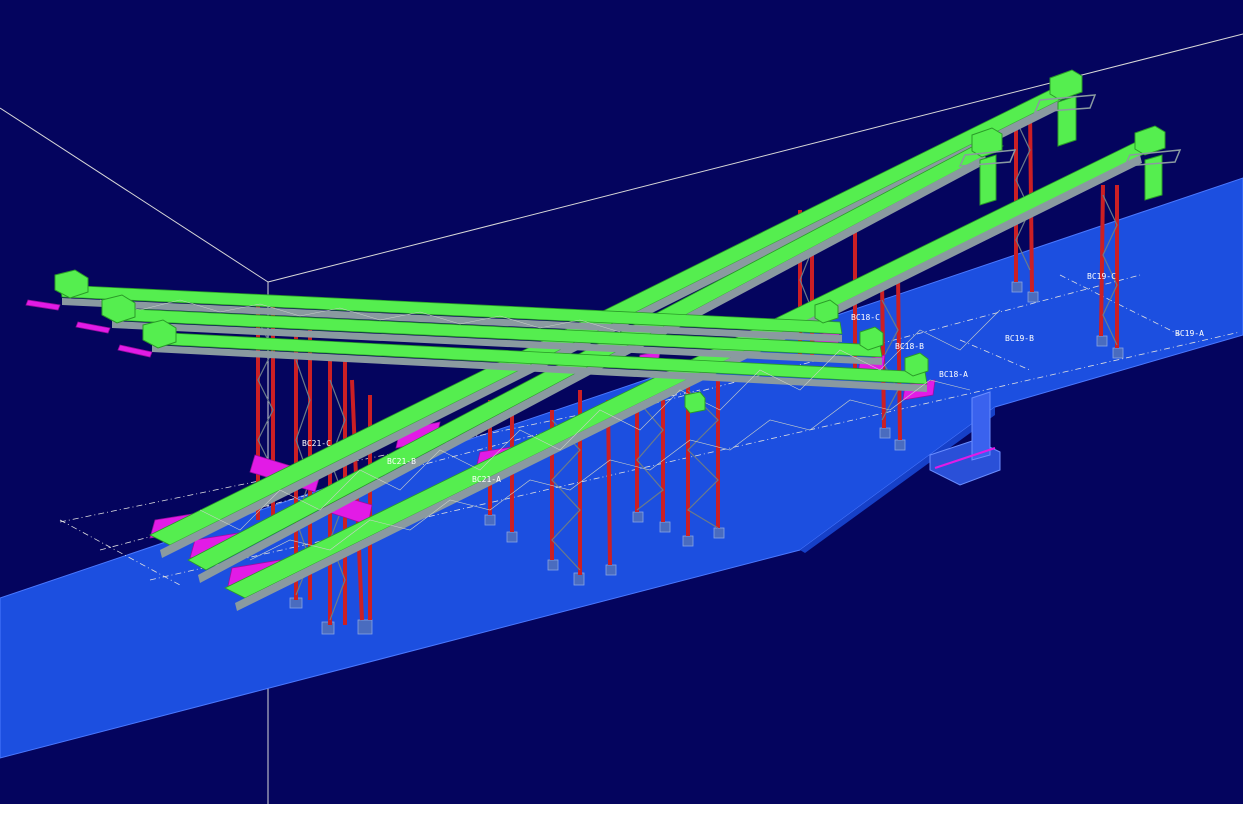 The image size is (1243, 824). I want to click on label-bc18-c: BC18-C, so click(865, 317).